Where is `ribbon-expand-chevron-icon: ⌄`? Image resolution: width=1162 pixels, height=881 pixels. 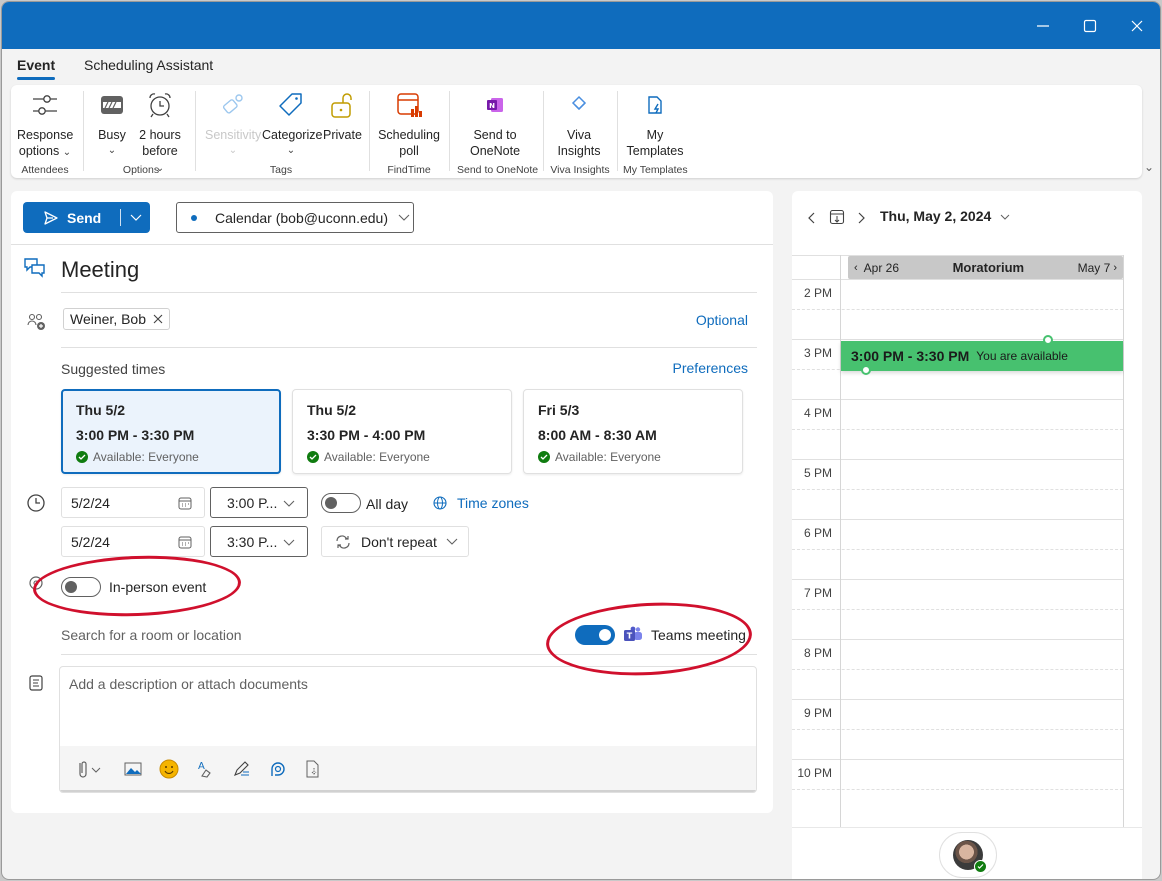
ribbon-expand-chevron-icon: ⌄ is located at coordinates (1149, 167).